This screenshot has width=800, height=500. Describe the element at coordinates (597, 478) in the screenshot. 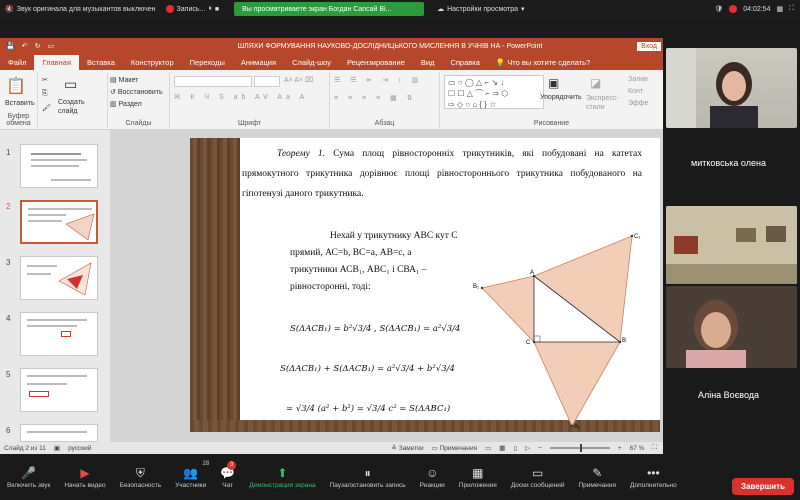

I see `notes-button: ✎ Примечания` at that location.